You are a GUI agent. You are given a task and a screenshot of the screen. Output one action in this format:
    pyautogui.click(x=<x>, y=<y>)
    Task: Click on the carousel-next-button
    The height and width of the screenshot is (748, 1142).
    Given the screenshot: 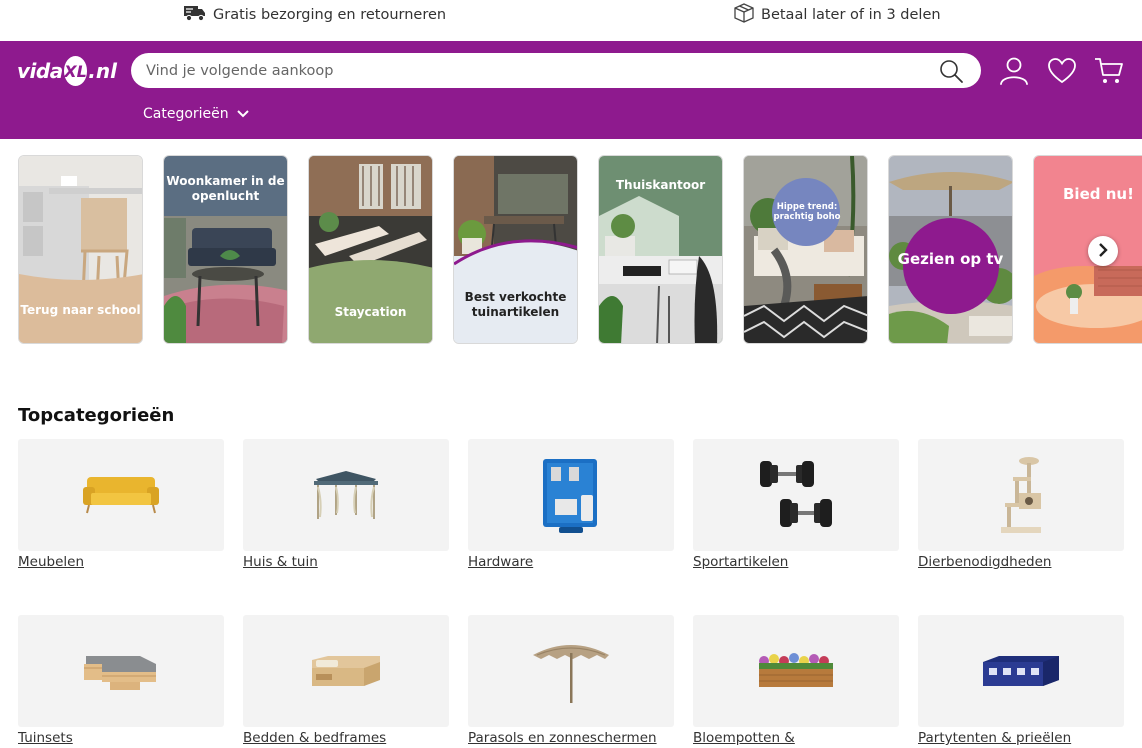 What is the action you would take?
    pyautogui.click(x=1103, y=251)
    